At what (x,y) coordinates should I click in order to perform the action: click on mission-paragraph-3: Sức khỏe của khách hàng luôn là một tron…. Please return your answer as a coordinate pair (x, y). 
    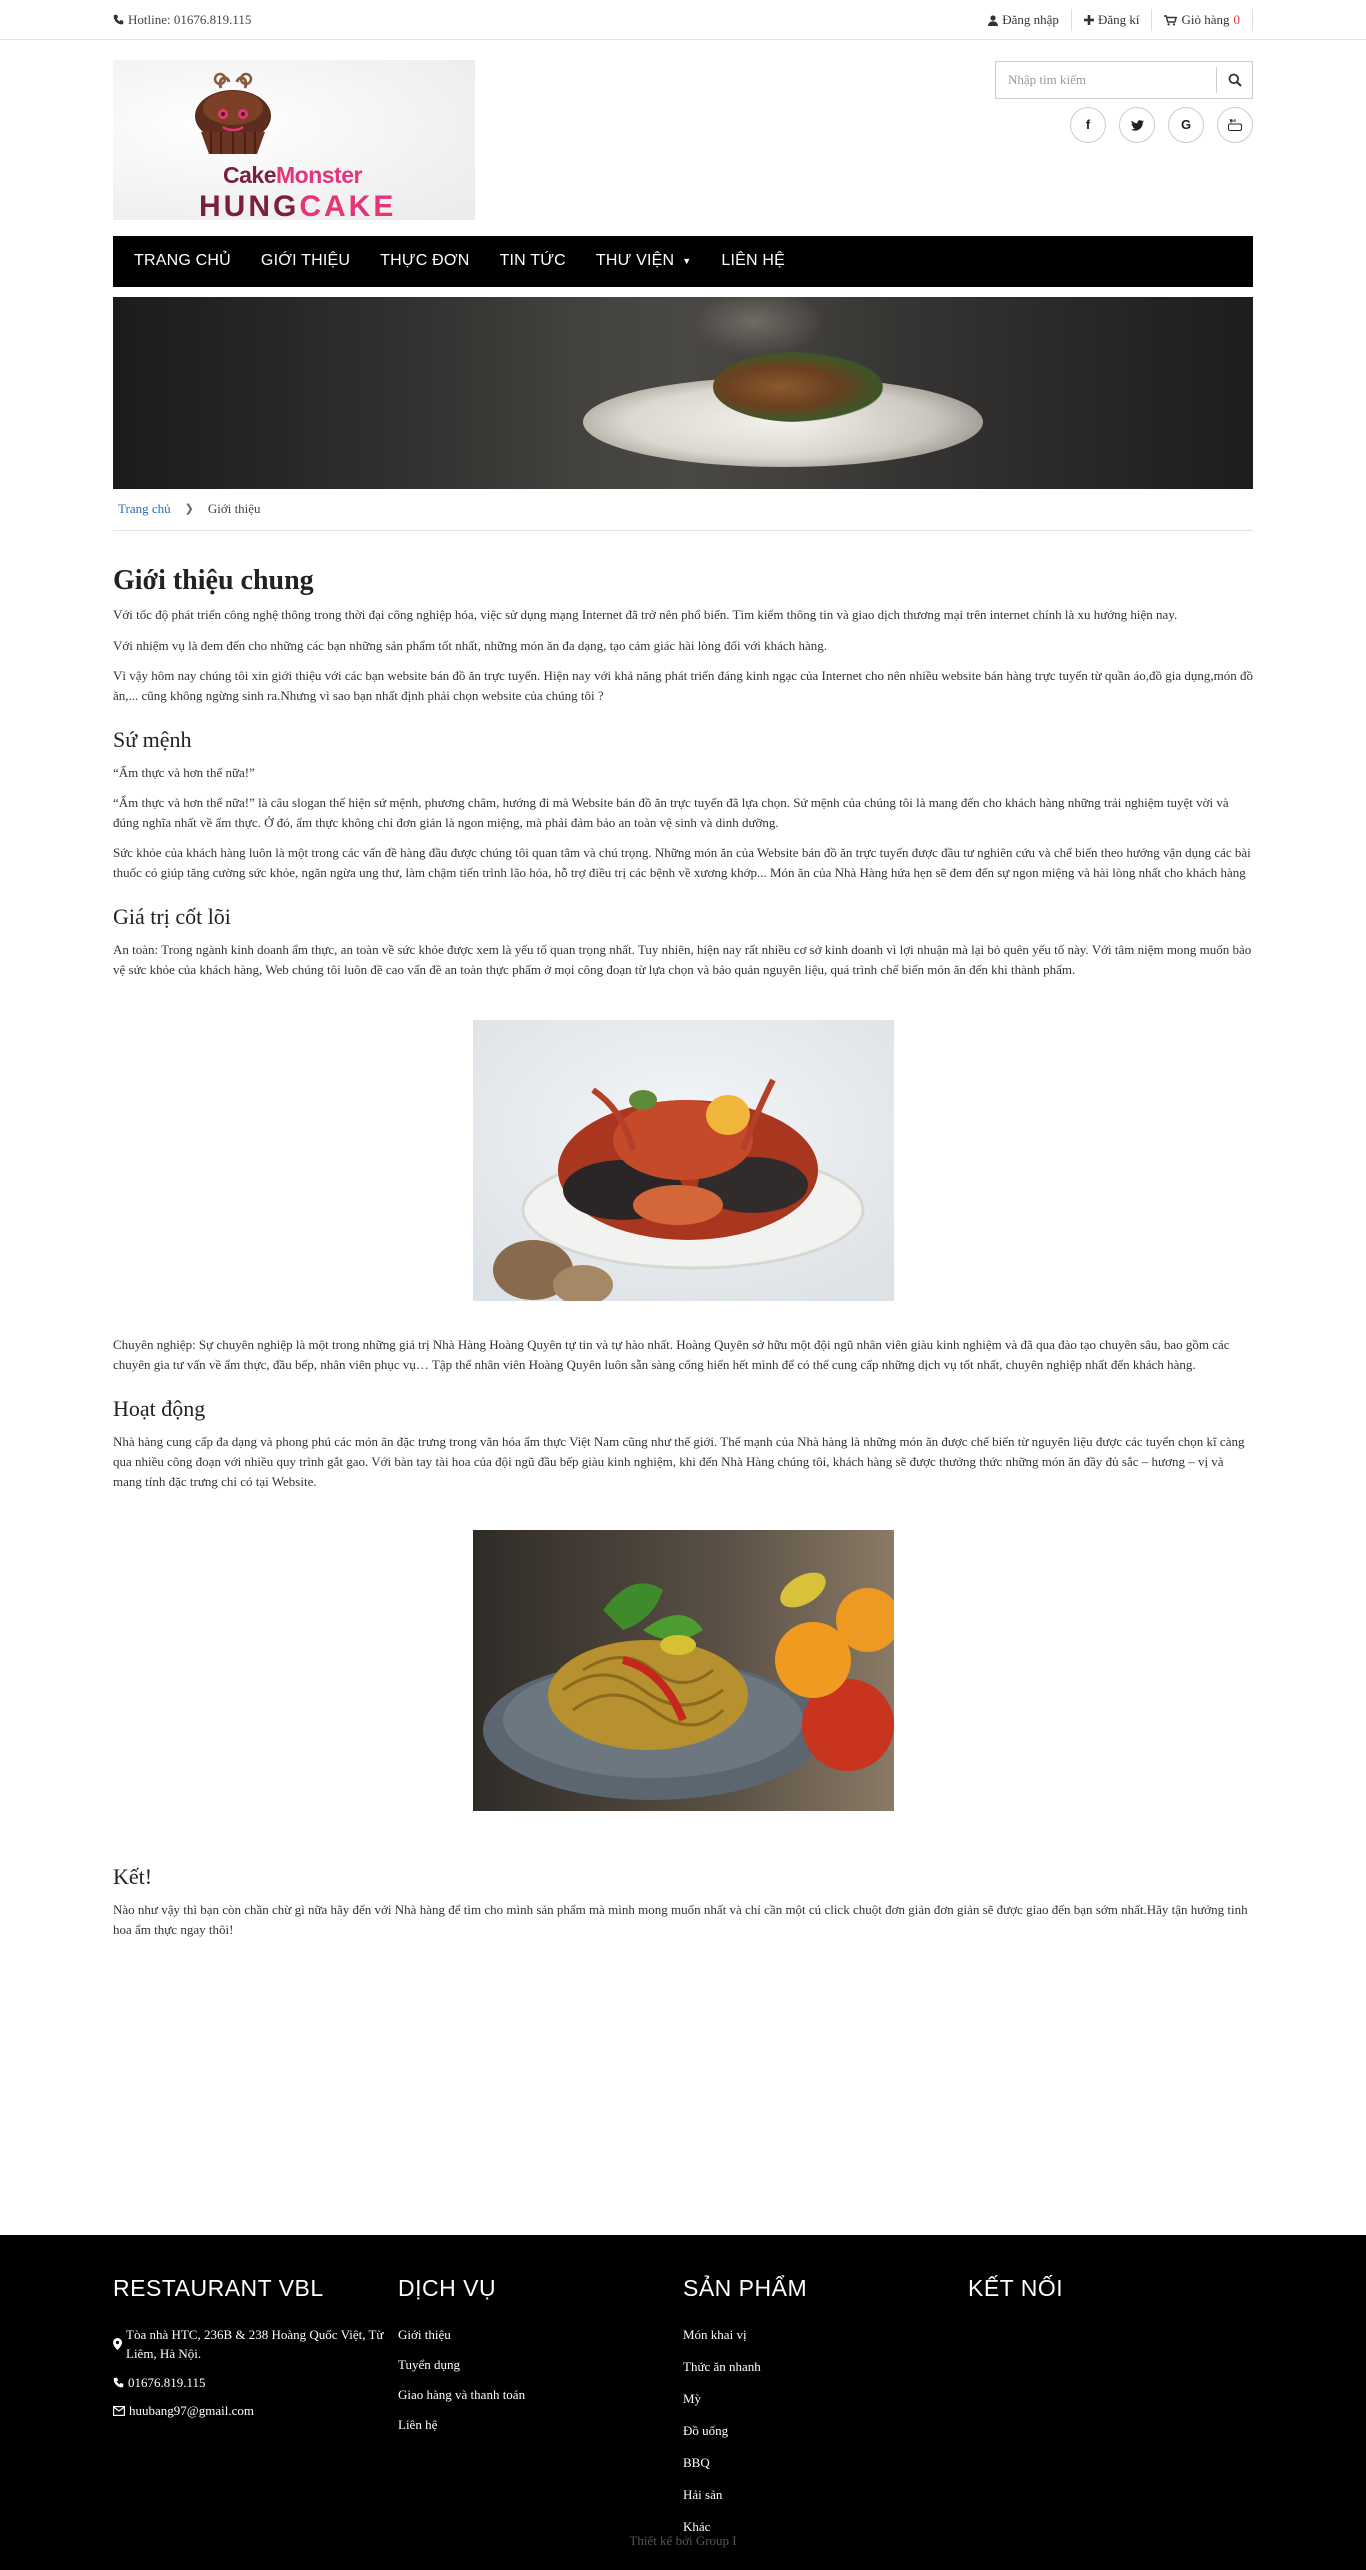
    Looking at the image, I should click on (682, 862).